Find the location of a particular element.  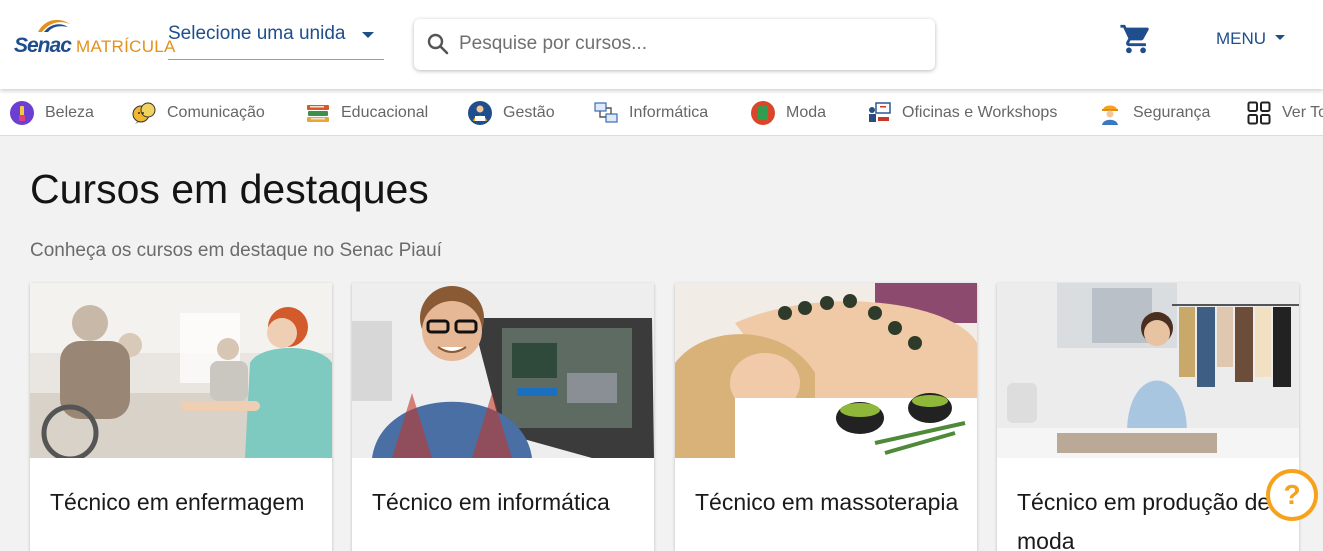

course-card-massoterapia: Técnico em massoterapia is located at coordinates (826, 417).